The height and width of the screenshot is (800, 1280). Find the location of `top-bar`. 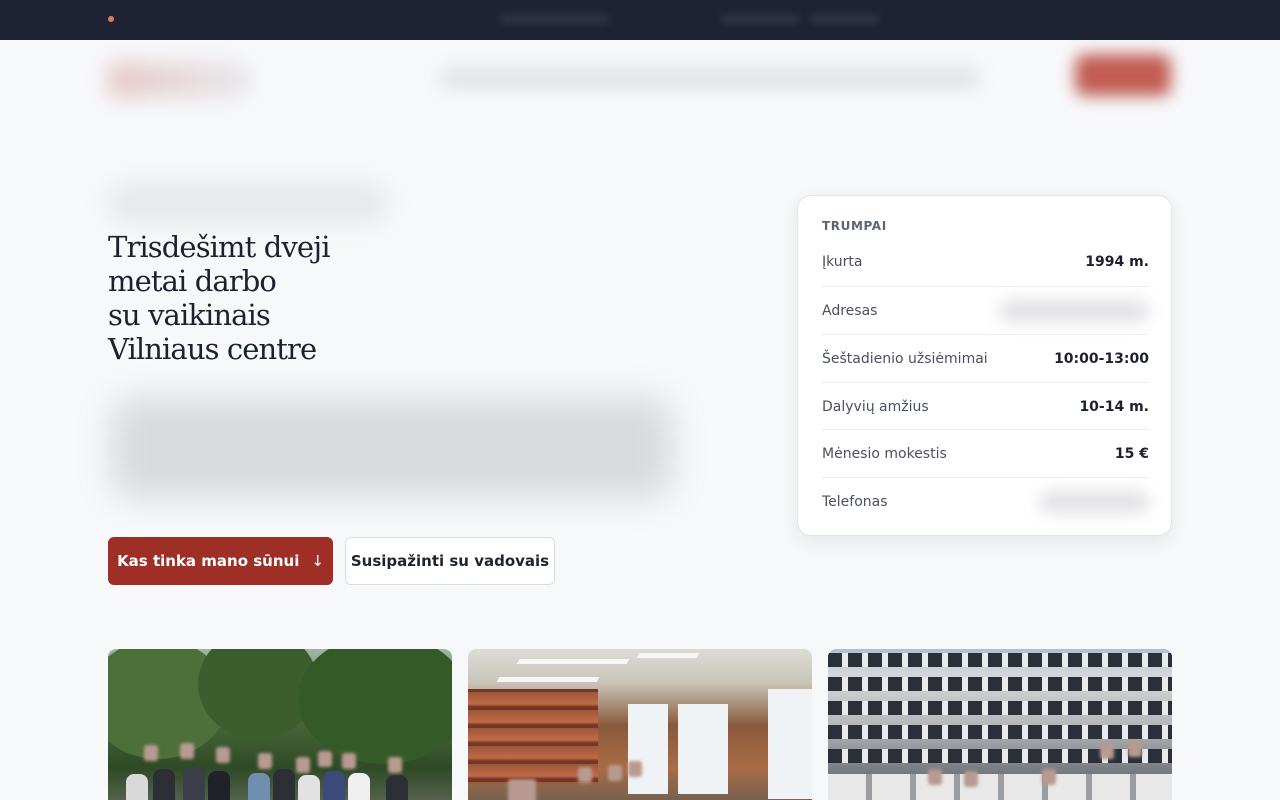

top-bar is located at coordinates (640, 20).